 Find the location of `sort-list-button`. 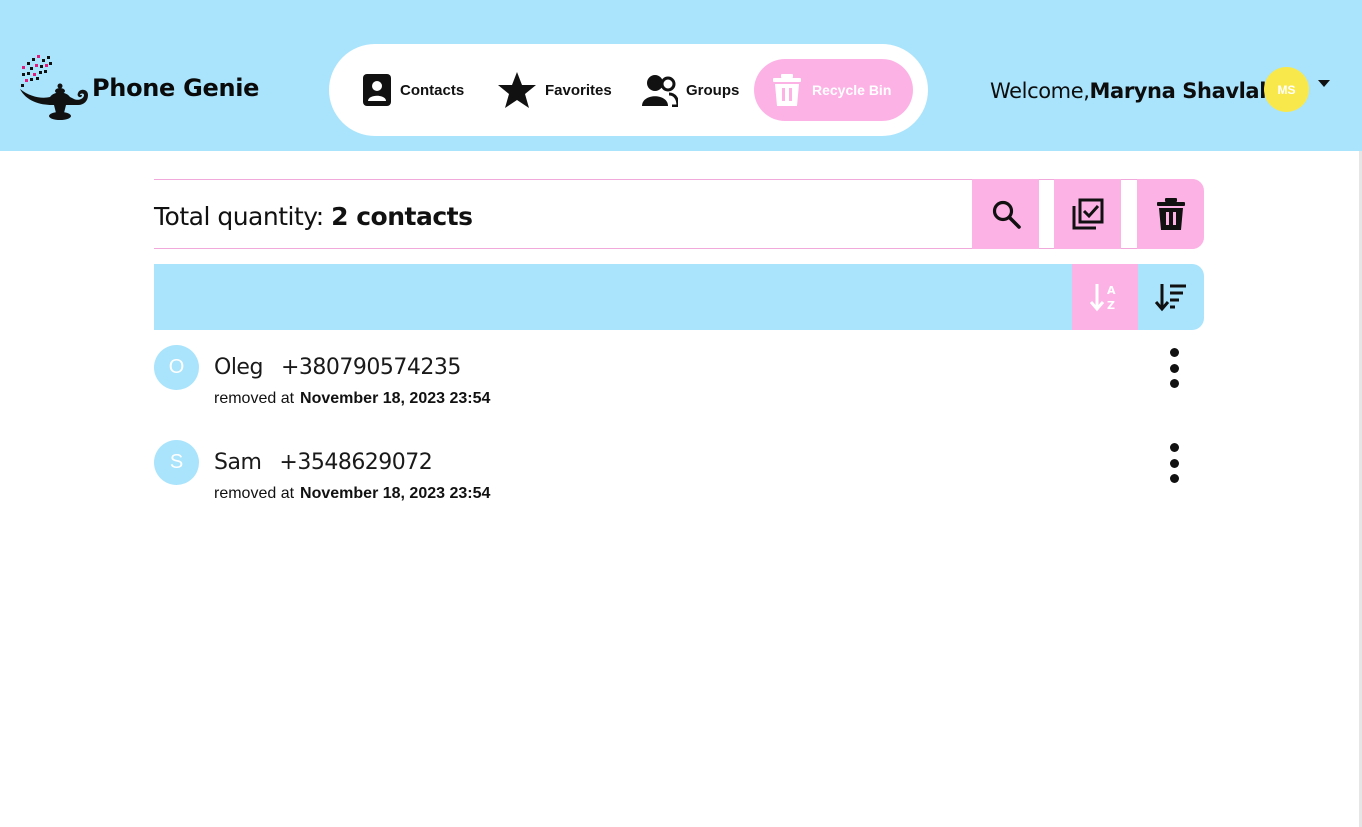

sort-list-button is located at coordinates (1171, 297).